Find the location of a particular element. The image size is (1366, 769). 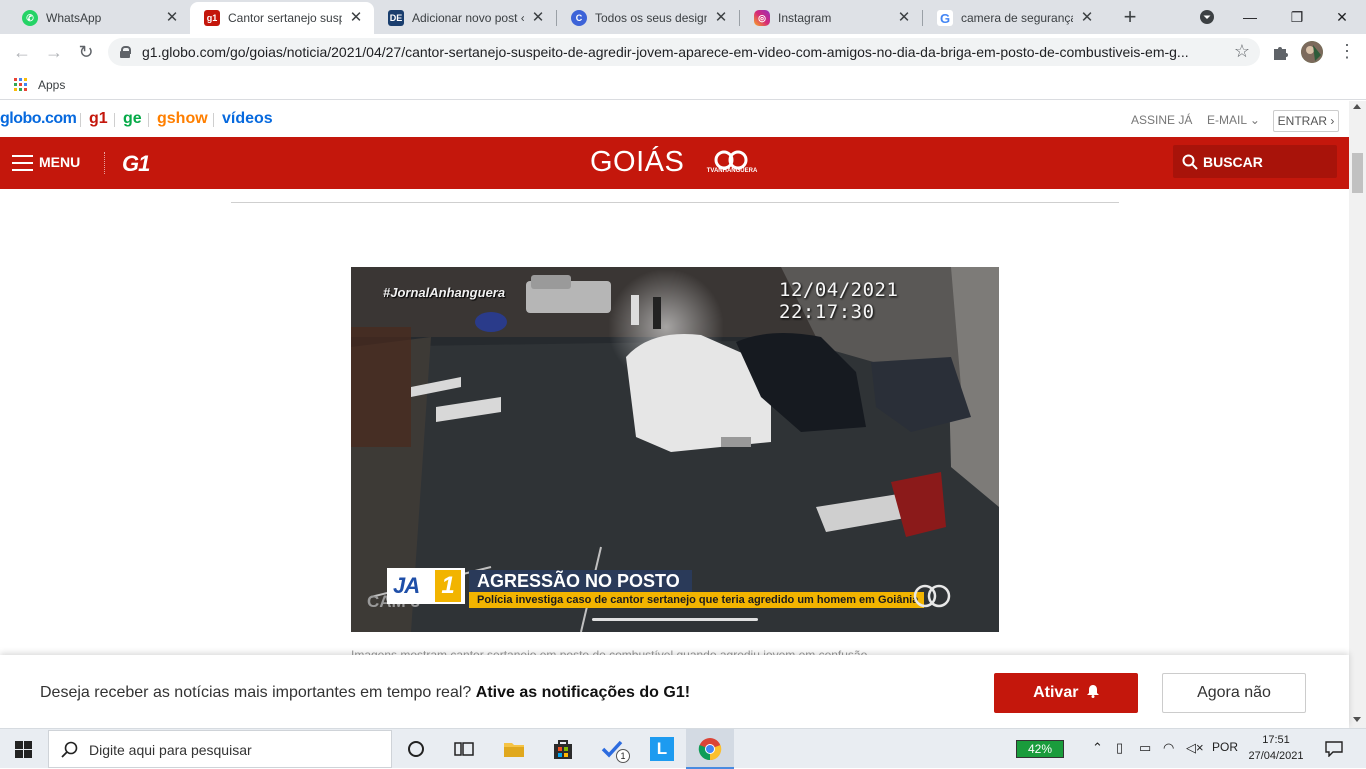

extensions-icon is located at coordinates (1280, 52).